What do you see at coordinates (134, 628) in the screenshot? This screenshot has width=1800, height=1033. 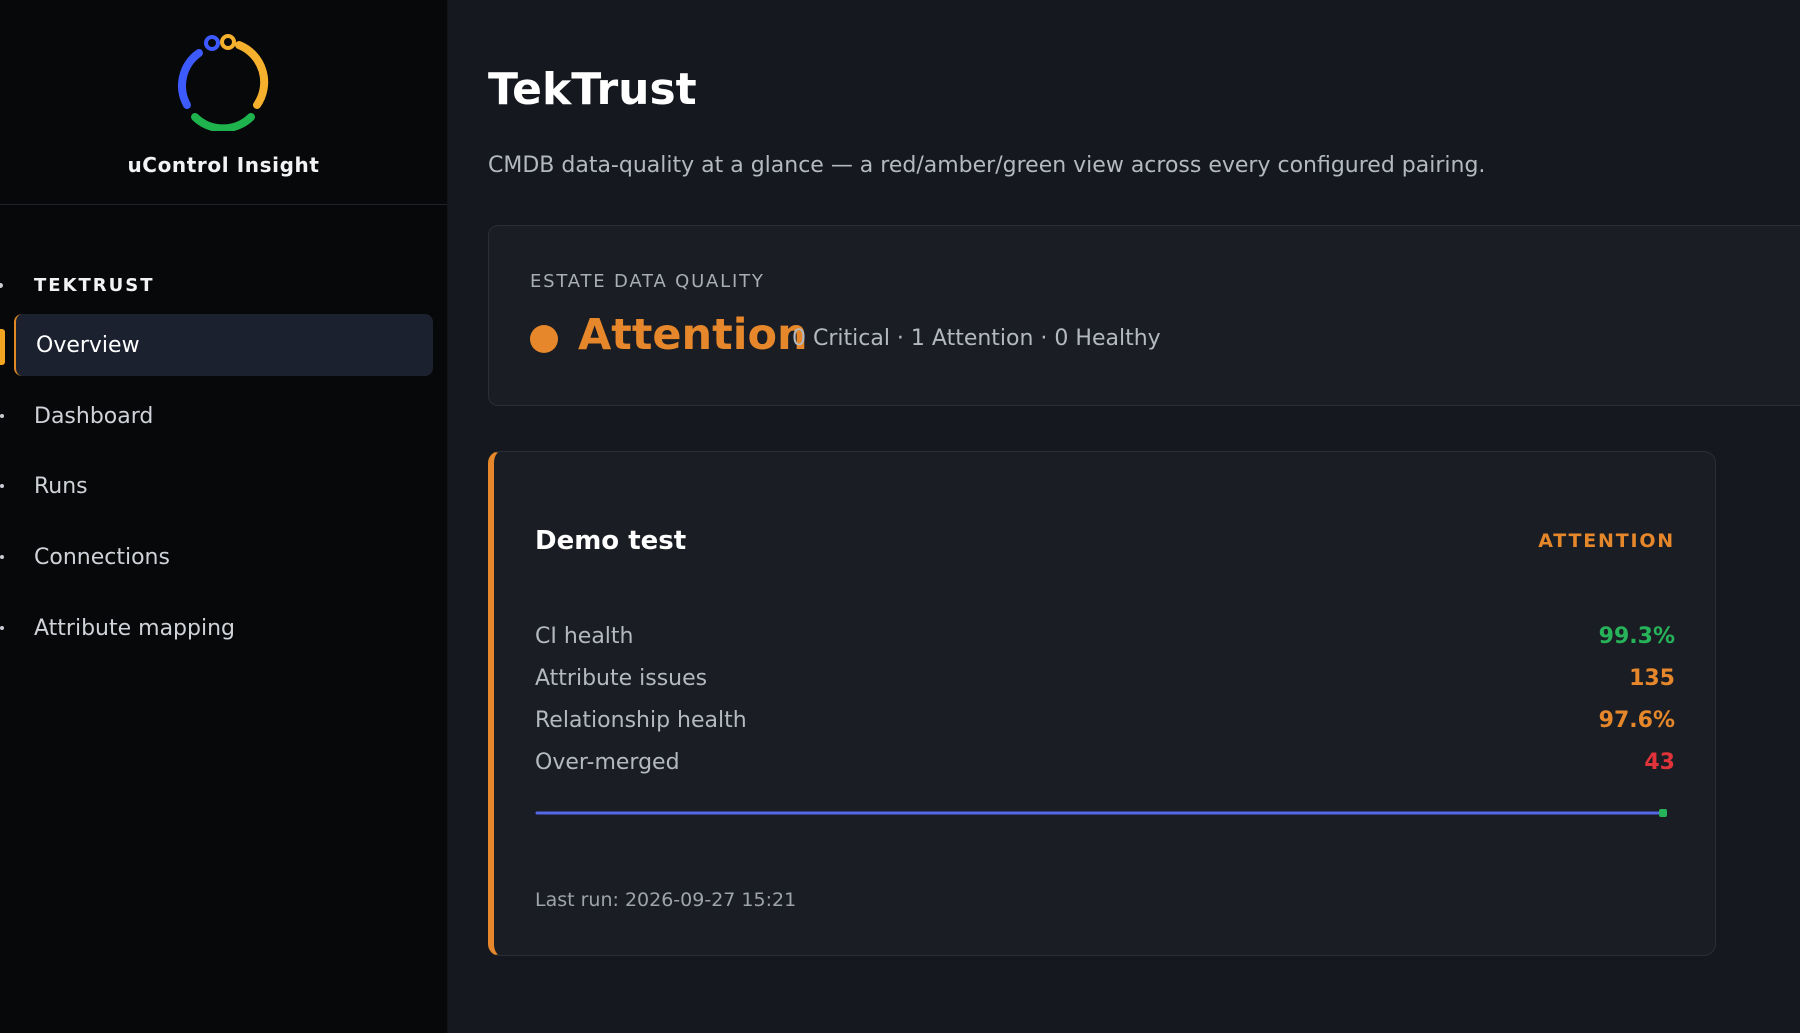 I see `sidebar-item-label: Attribute mapping` at bounding box center [134, 628].